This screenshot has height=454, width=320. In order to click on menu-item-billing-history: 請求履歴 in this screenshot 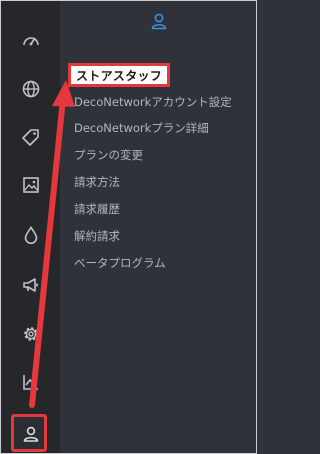, I will do `click(97, 209)`.